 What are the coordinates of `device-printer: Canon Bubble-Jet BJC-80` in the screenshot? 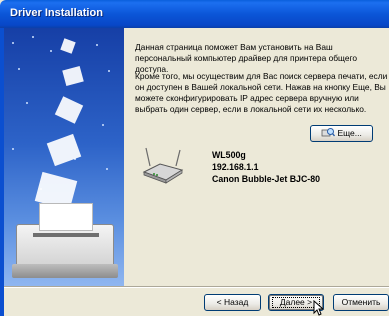 It's located at (266, 179).